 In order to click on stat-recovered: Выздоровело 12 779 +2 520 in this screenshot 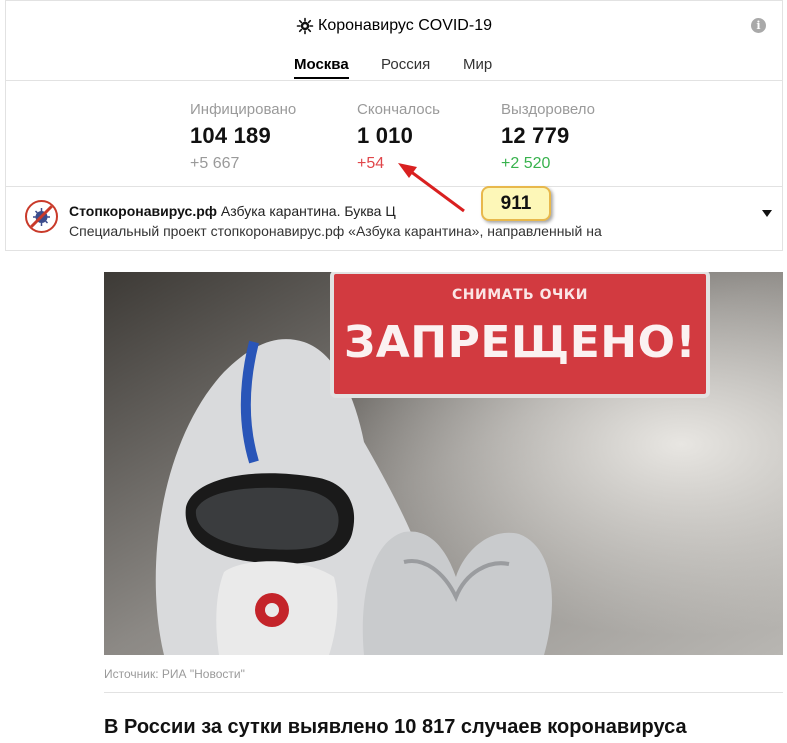, I will do `click(548, 137)`.